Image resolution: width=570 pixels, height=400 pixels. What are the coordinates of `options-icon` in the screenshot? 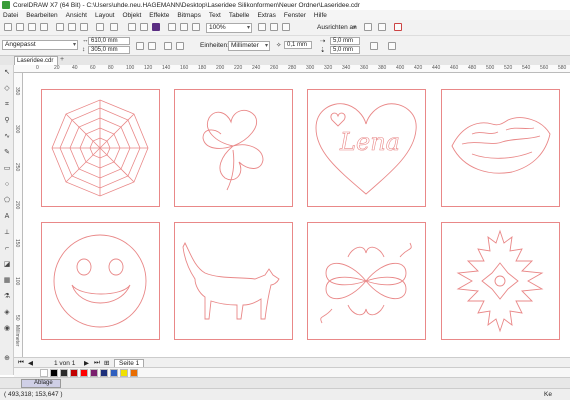 It's located at (382, 27).